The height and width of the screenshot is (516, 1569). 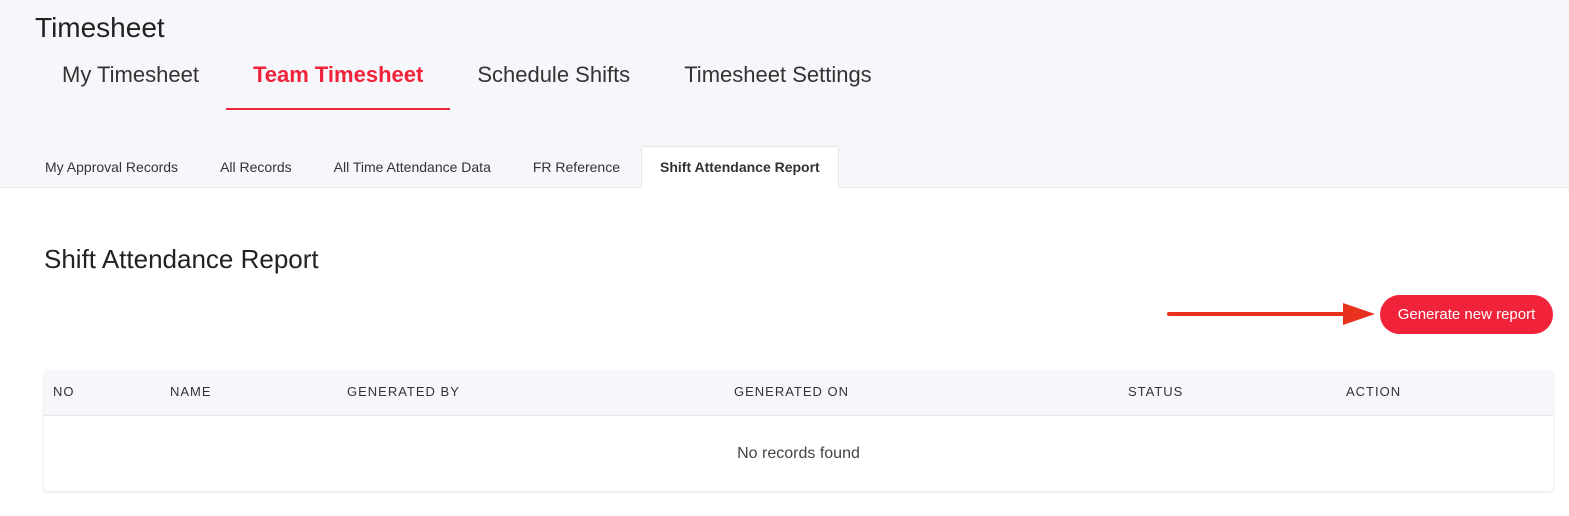 What do you see at coordinates (576, 166) in the screenshot?
I see `subtab-fr-reference: FR Reference` at bounding box center [576, 166].